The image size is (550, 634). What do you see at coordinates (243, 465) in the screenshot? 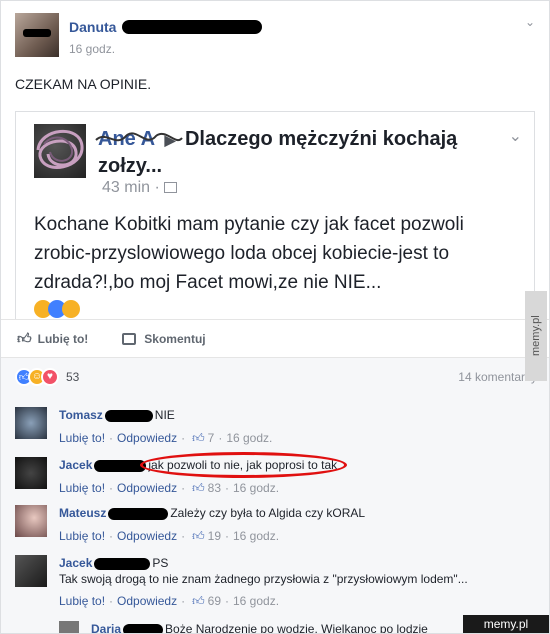
I see `comment-text: jak pozwoli to nie, jak poprosi to tak` at bounding box center [243, 465].